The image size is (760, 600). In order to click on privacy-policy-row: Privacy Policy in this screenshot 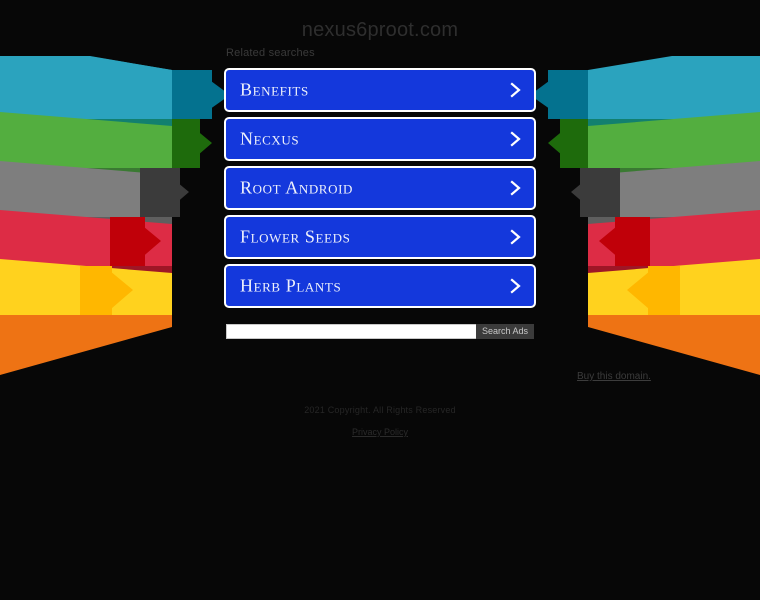, I will do `click(380, 432)`.